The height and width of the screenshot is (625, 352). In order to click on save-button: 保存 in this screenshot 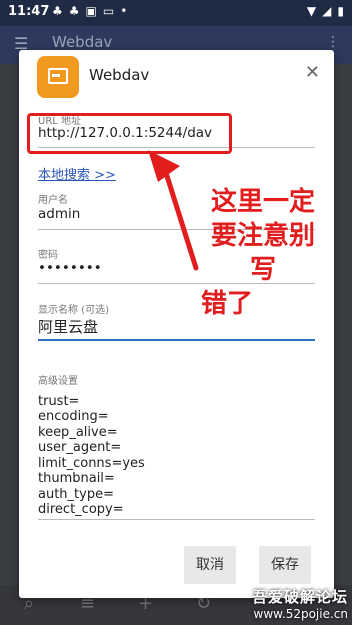, I will do `click(285, 565)`.